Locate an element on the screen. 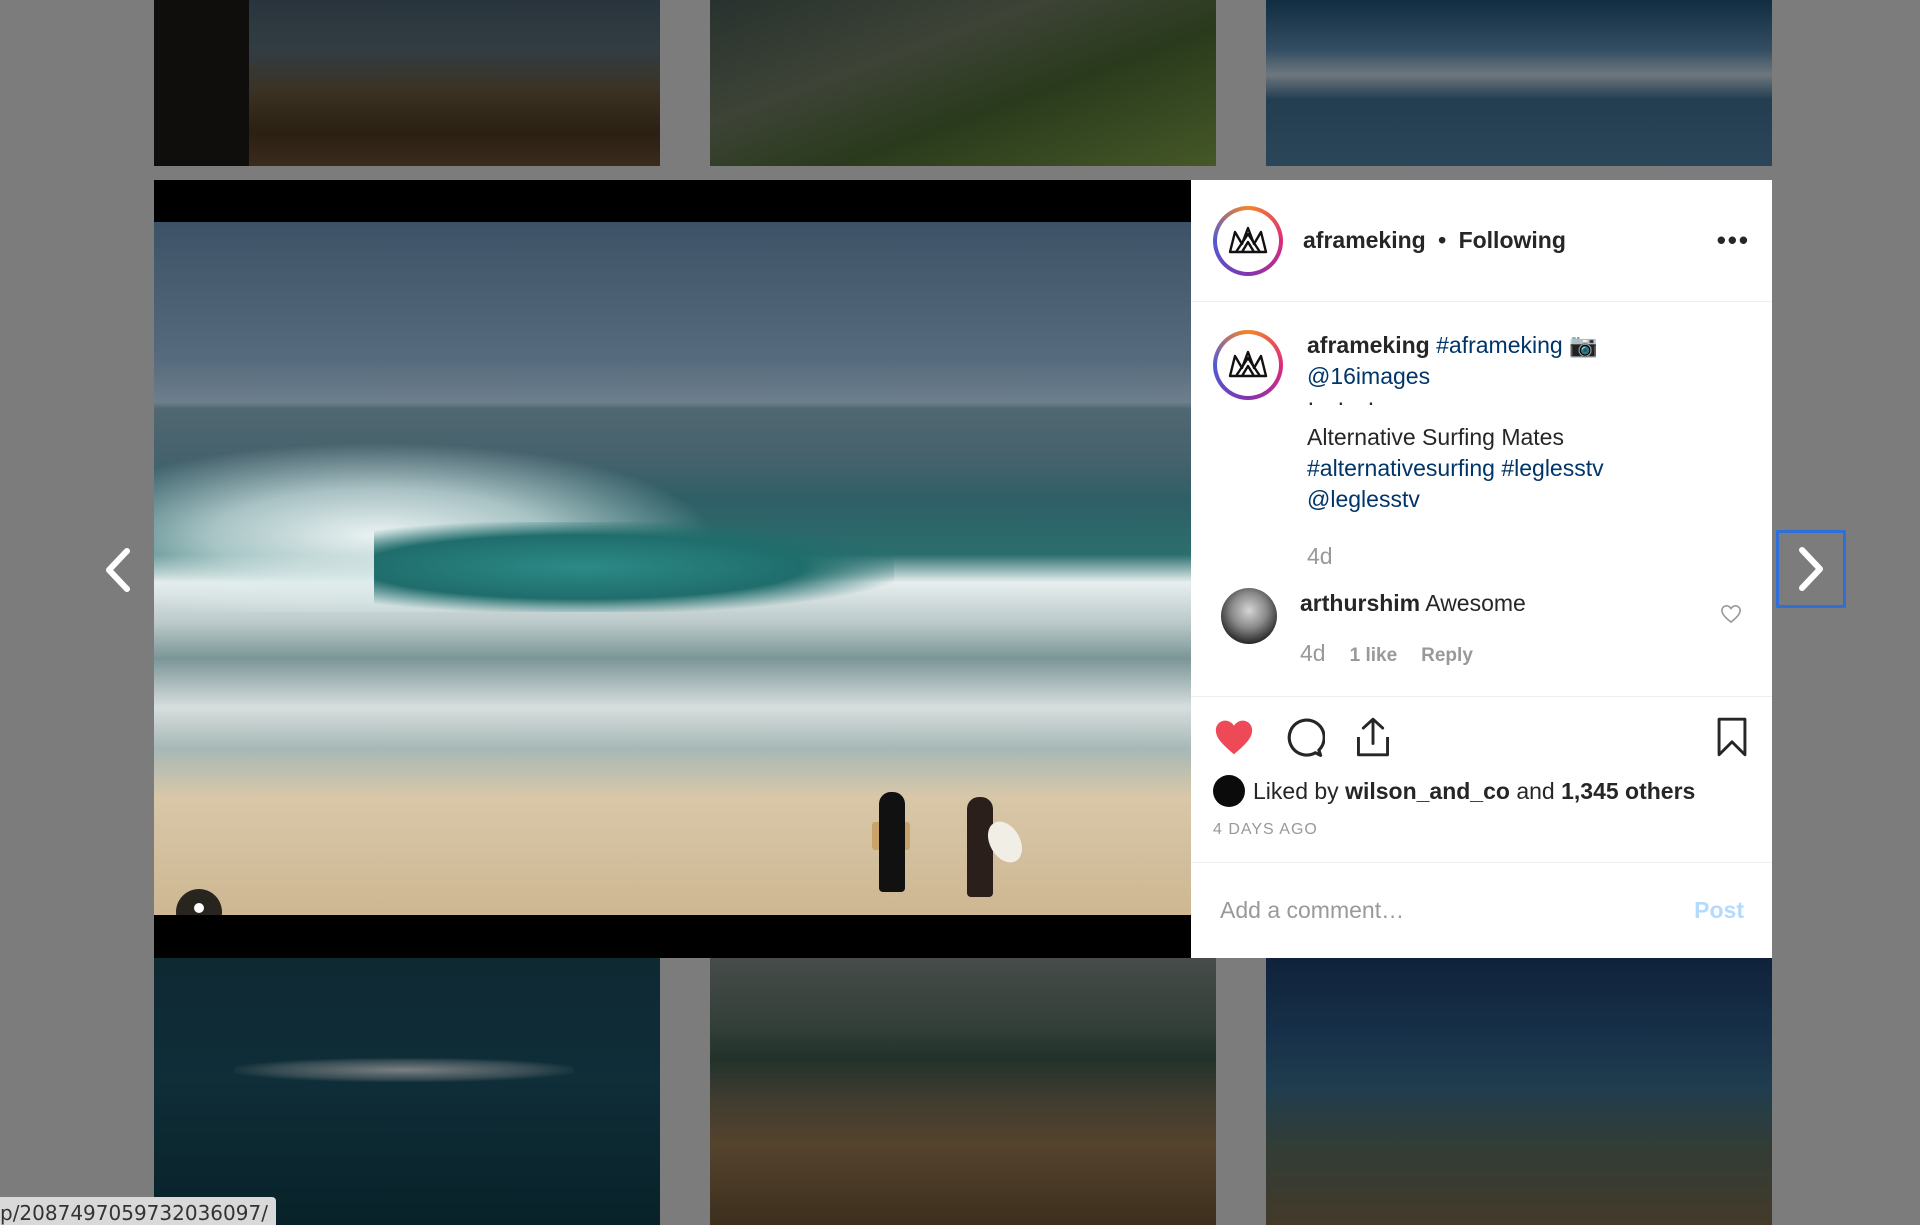 The image size is (1920, 1225). liker-avatar is located at coordinates (1229, 791).